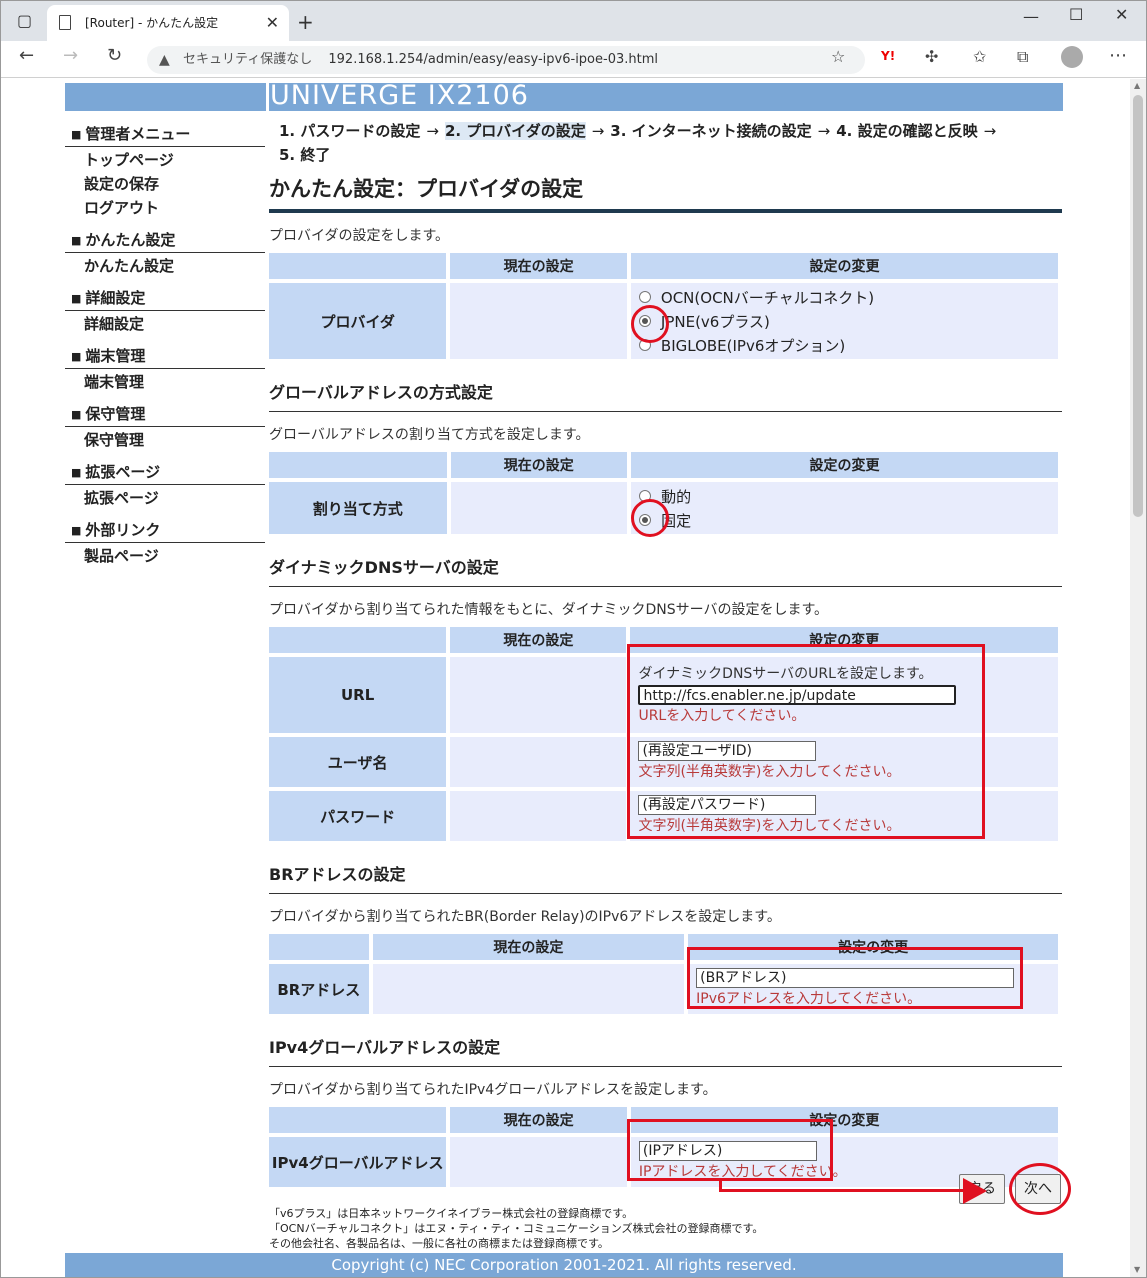 This screenshot has width=1147, height=1278. What do you see at coordinates (888, 56) in the screenshot?
I see `yahoo-extension-icon: Y!` at bounding box center [888, 56].